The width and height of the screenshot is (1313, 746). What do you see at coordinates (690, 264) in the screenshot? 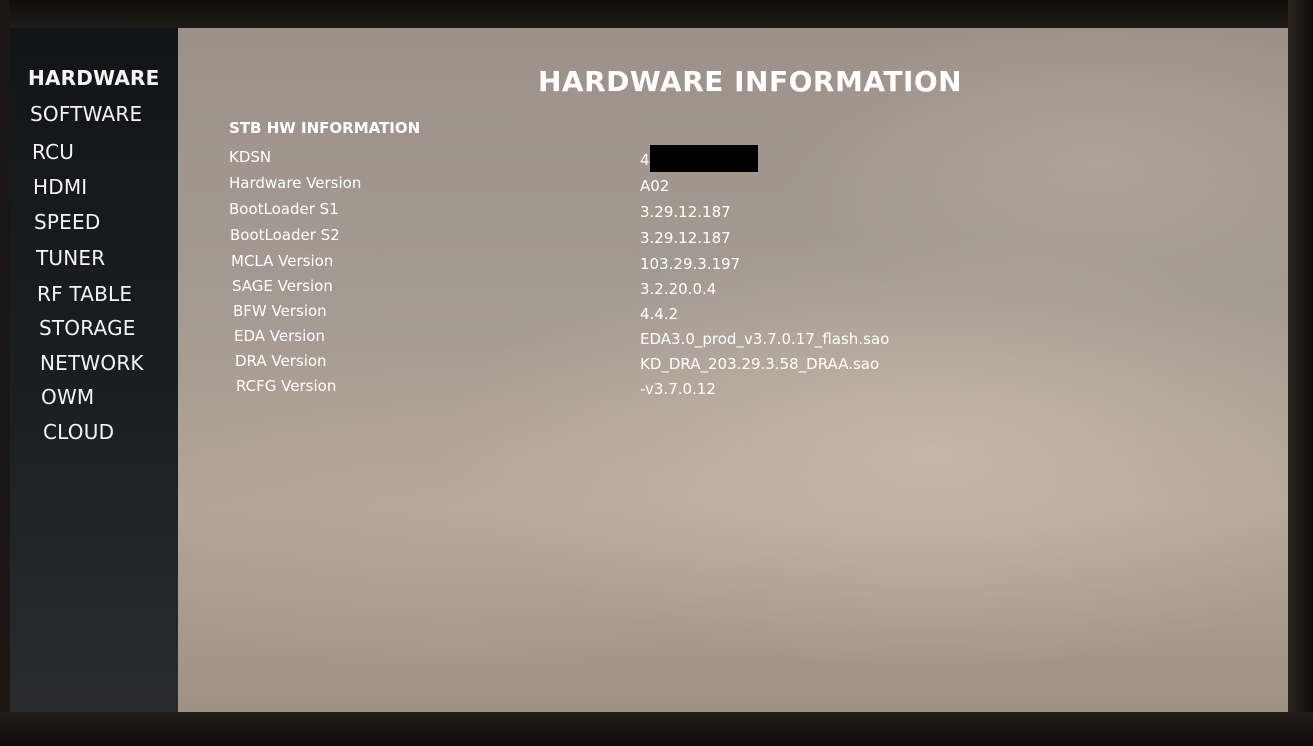
I see `value-mcla-version: 103.29.3.197` at bounding box center [690, 264].